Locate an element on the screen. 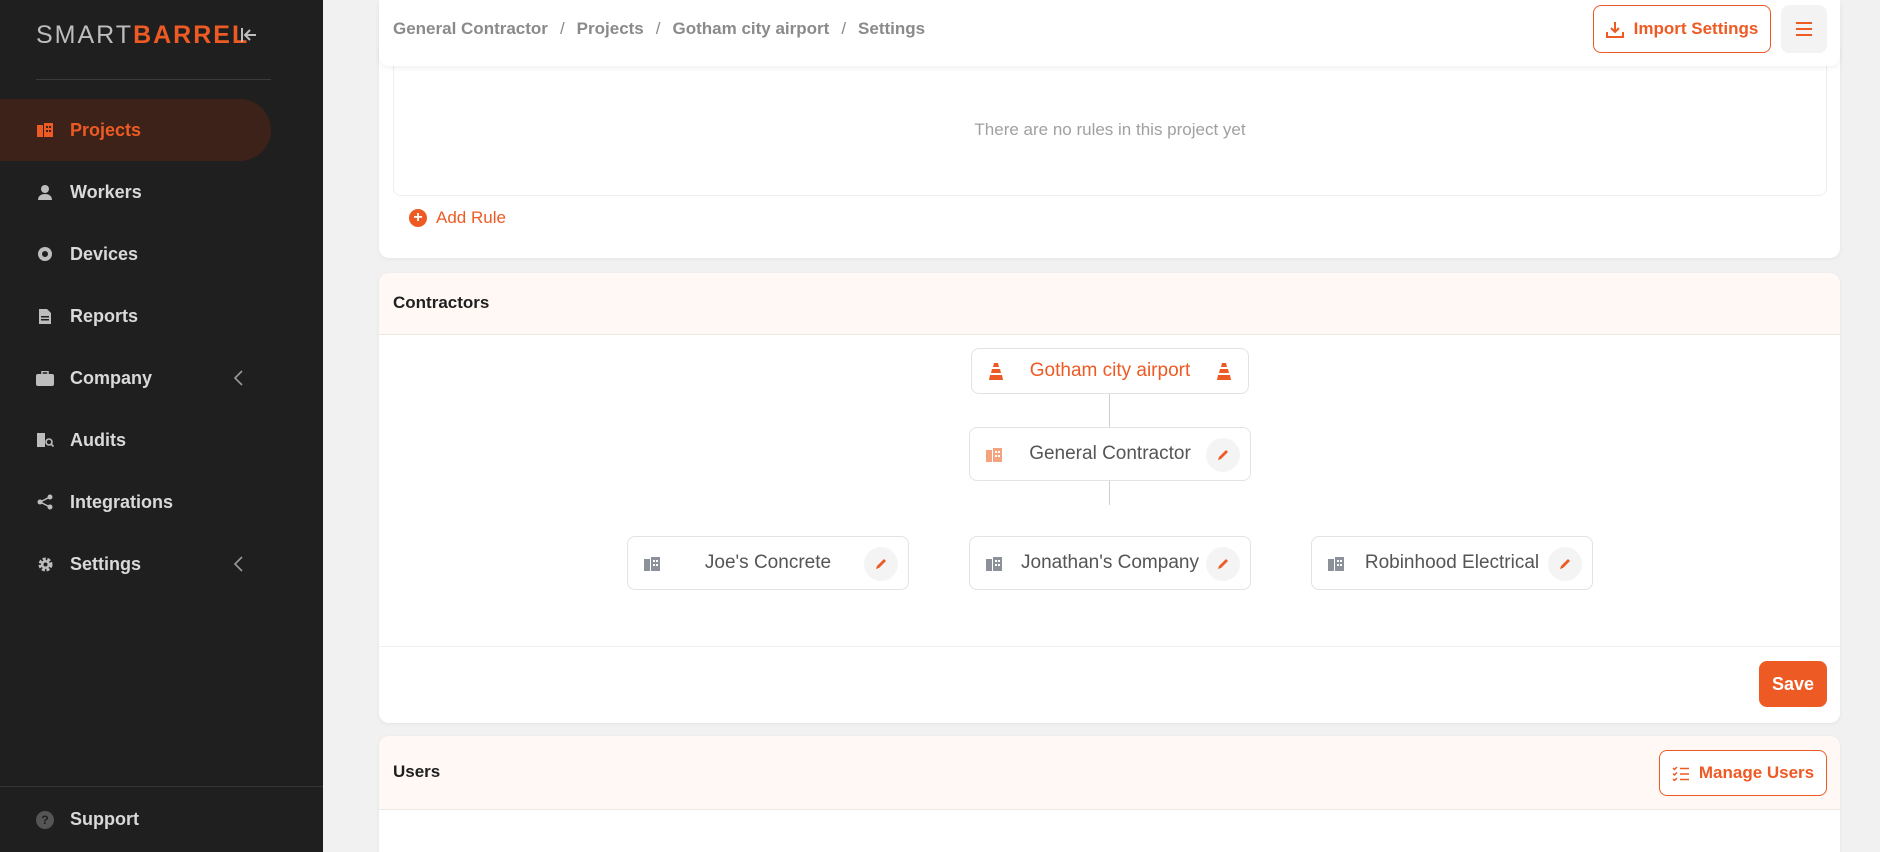 This screenshot has width=1880, height=852. sidebar-item-label: Projects is located at coordinates (106, 129).